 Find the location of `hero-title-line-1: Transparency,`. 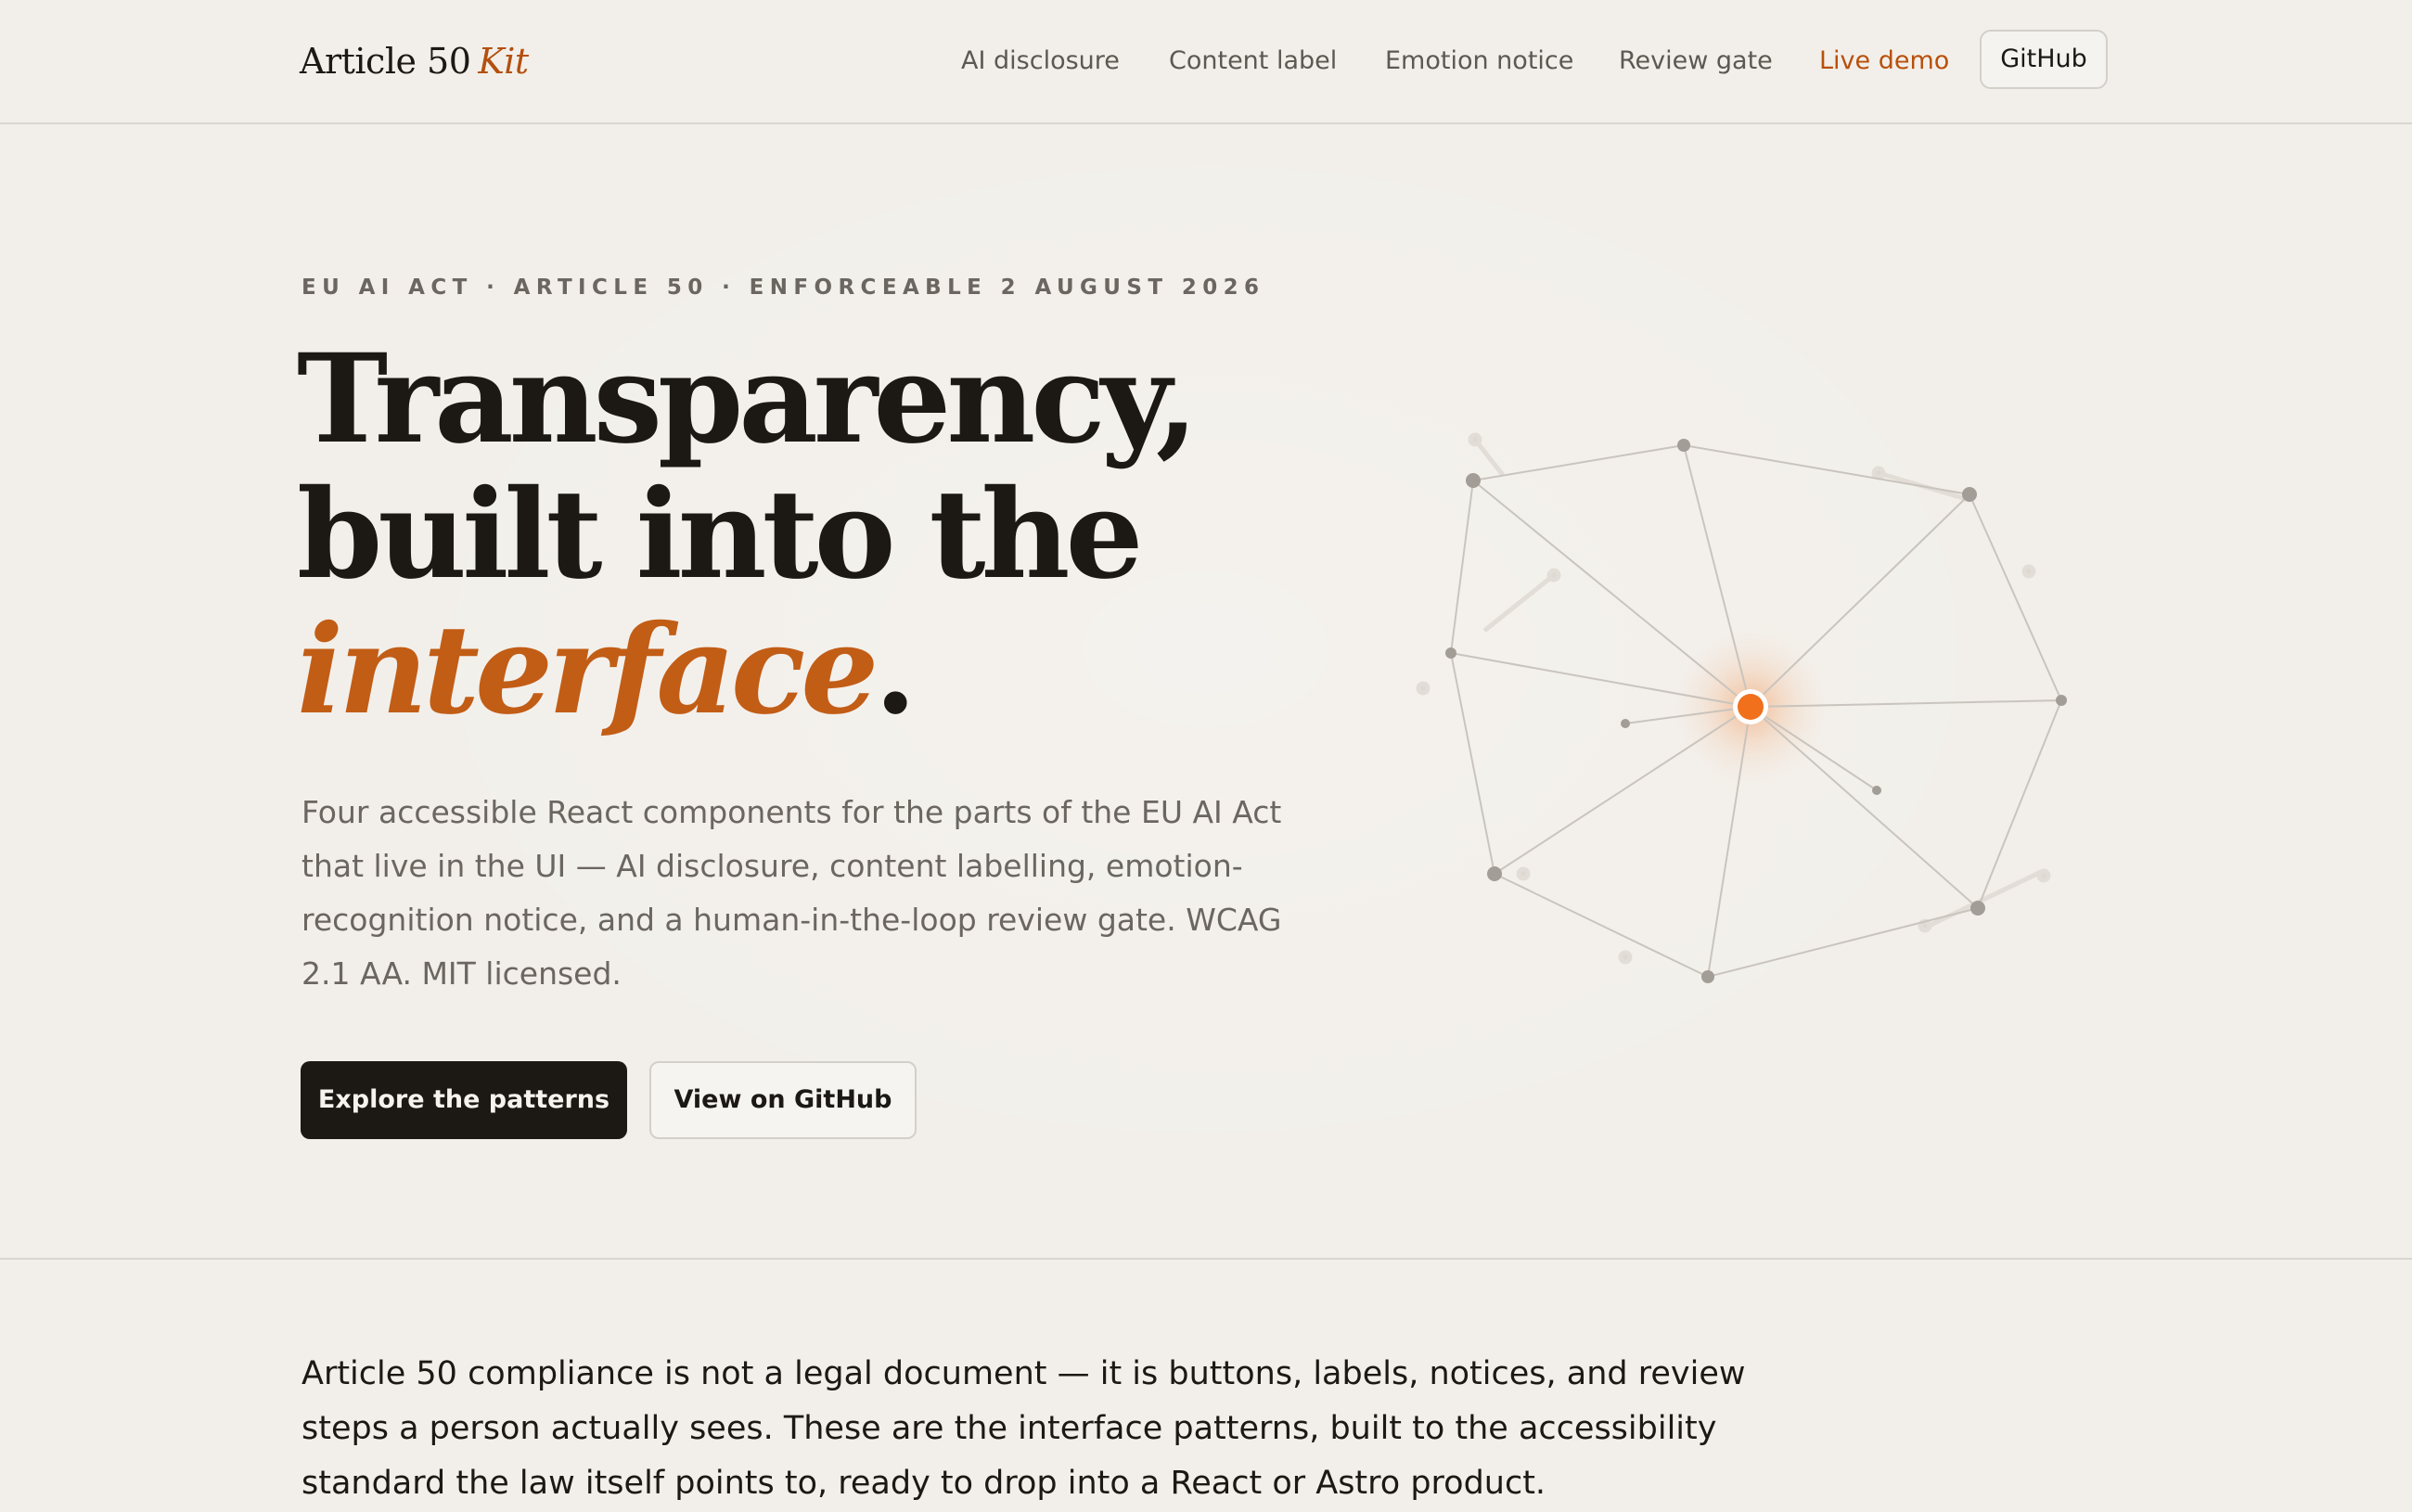

hero-title-line-1: Transparency, is located at coordinates (748, 399).